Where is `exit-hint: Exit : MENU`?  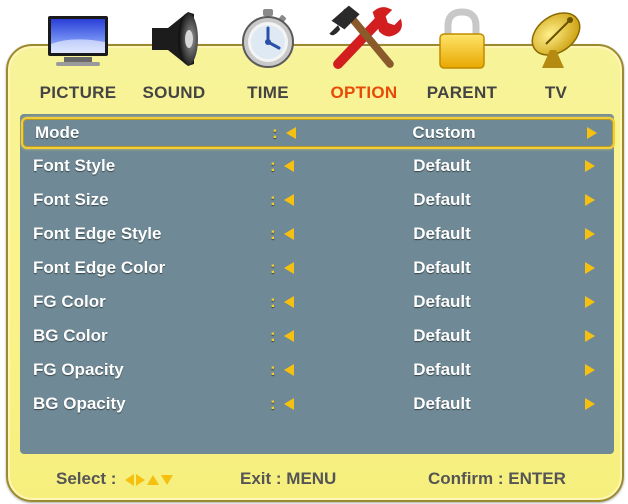
exit-hint: Exit : MENU is located at coordinates (288, 478).